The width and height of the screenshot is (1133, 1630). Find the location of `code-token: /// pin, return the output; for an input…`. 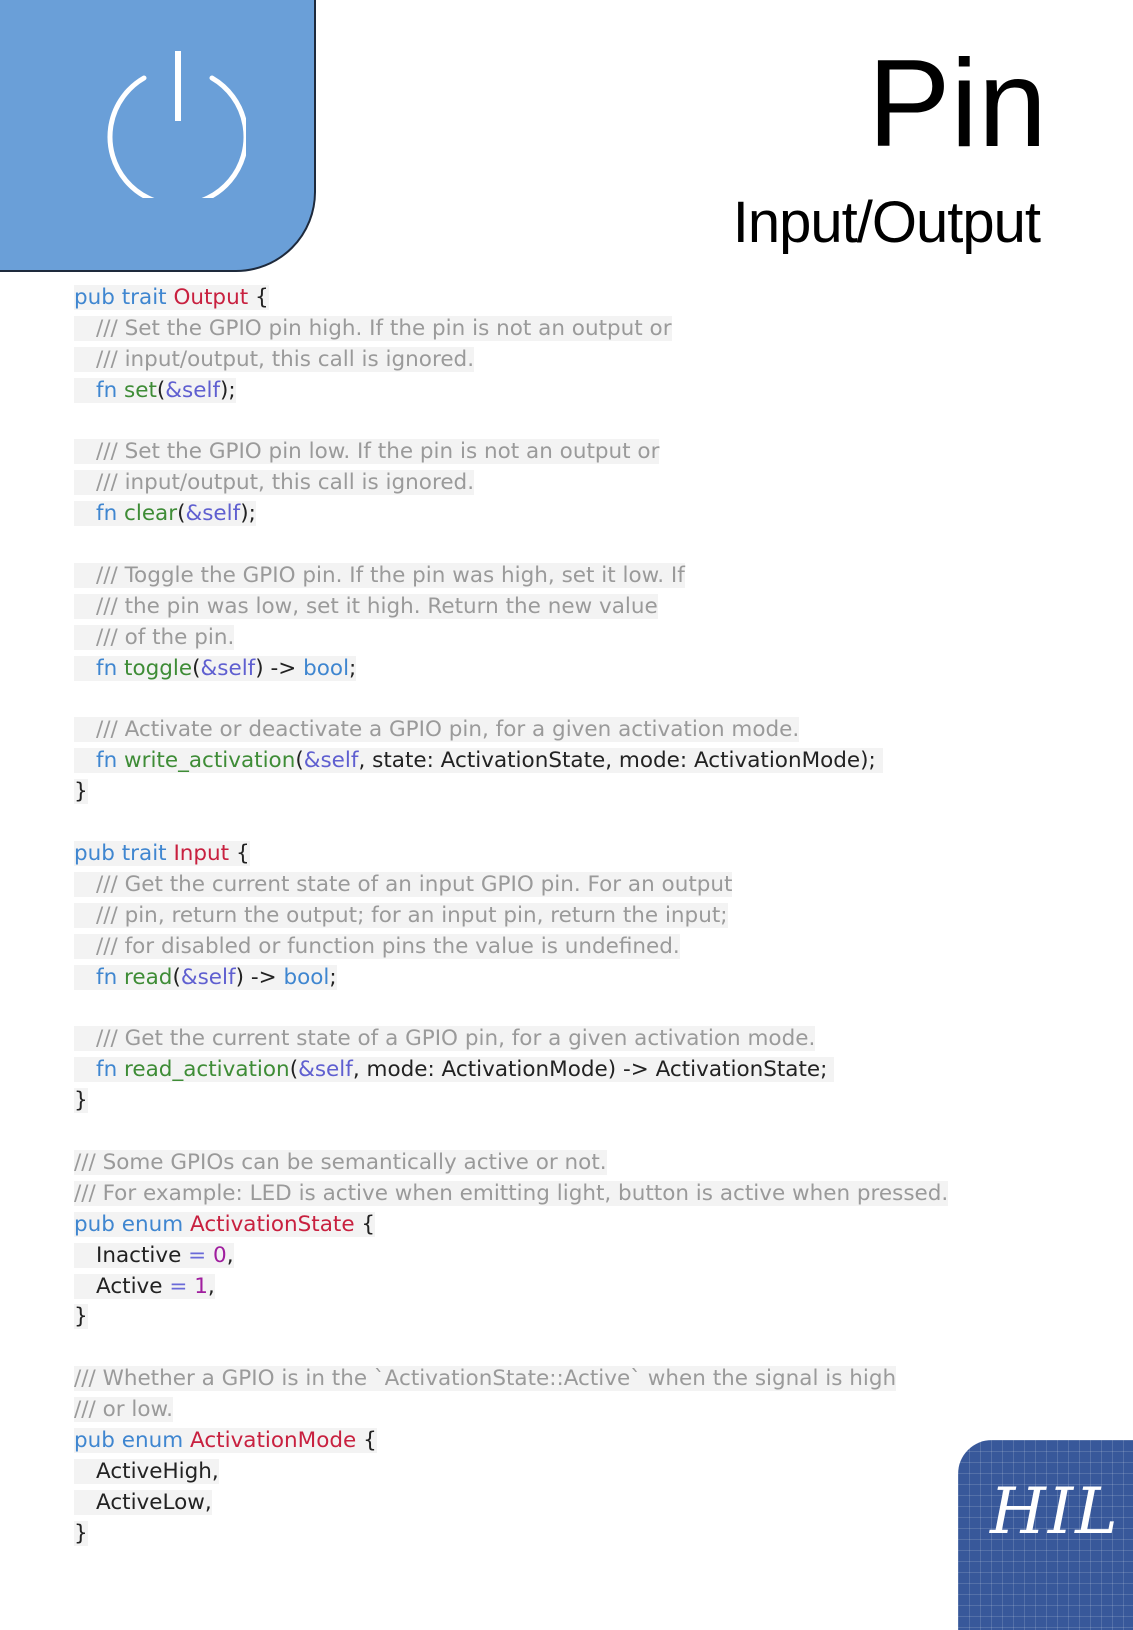

code-token: /// pin, return the output; for an input… is located at coordinates (412, 915).